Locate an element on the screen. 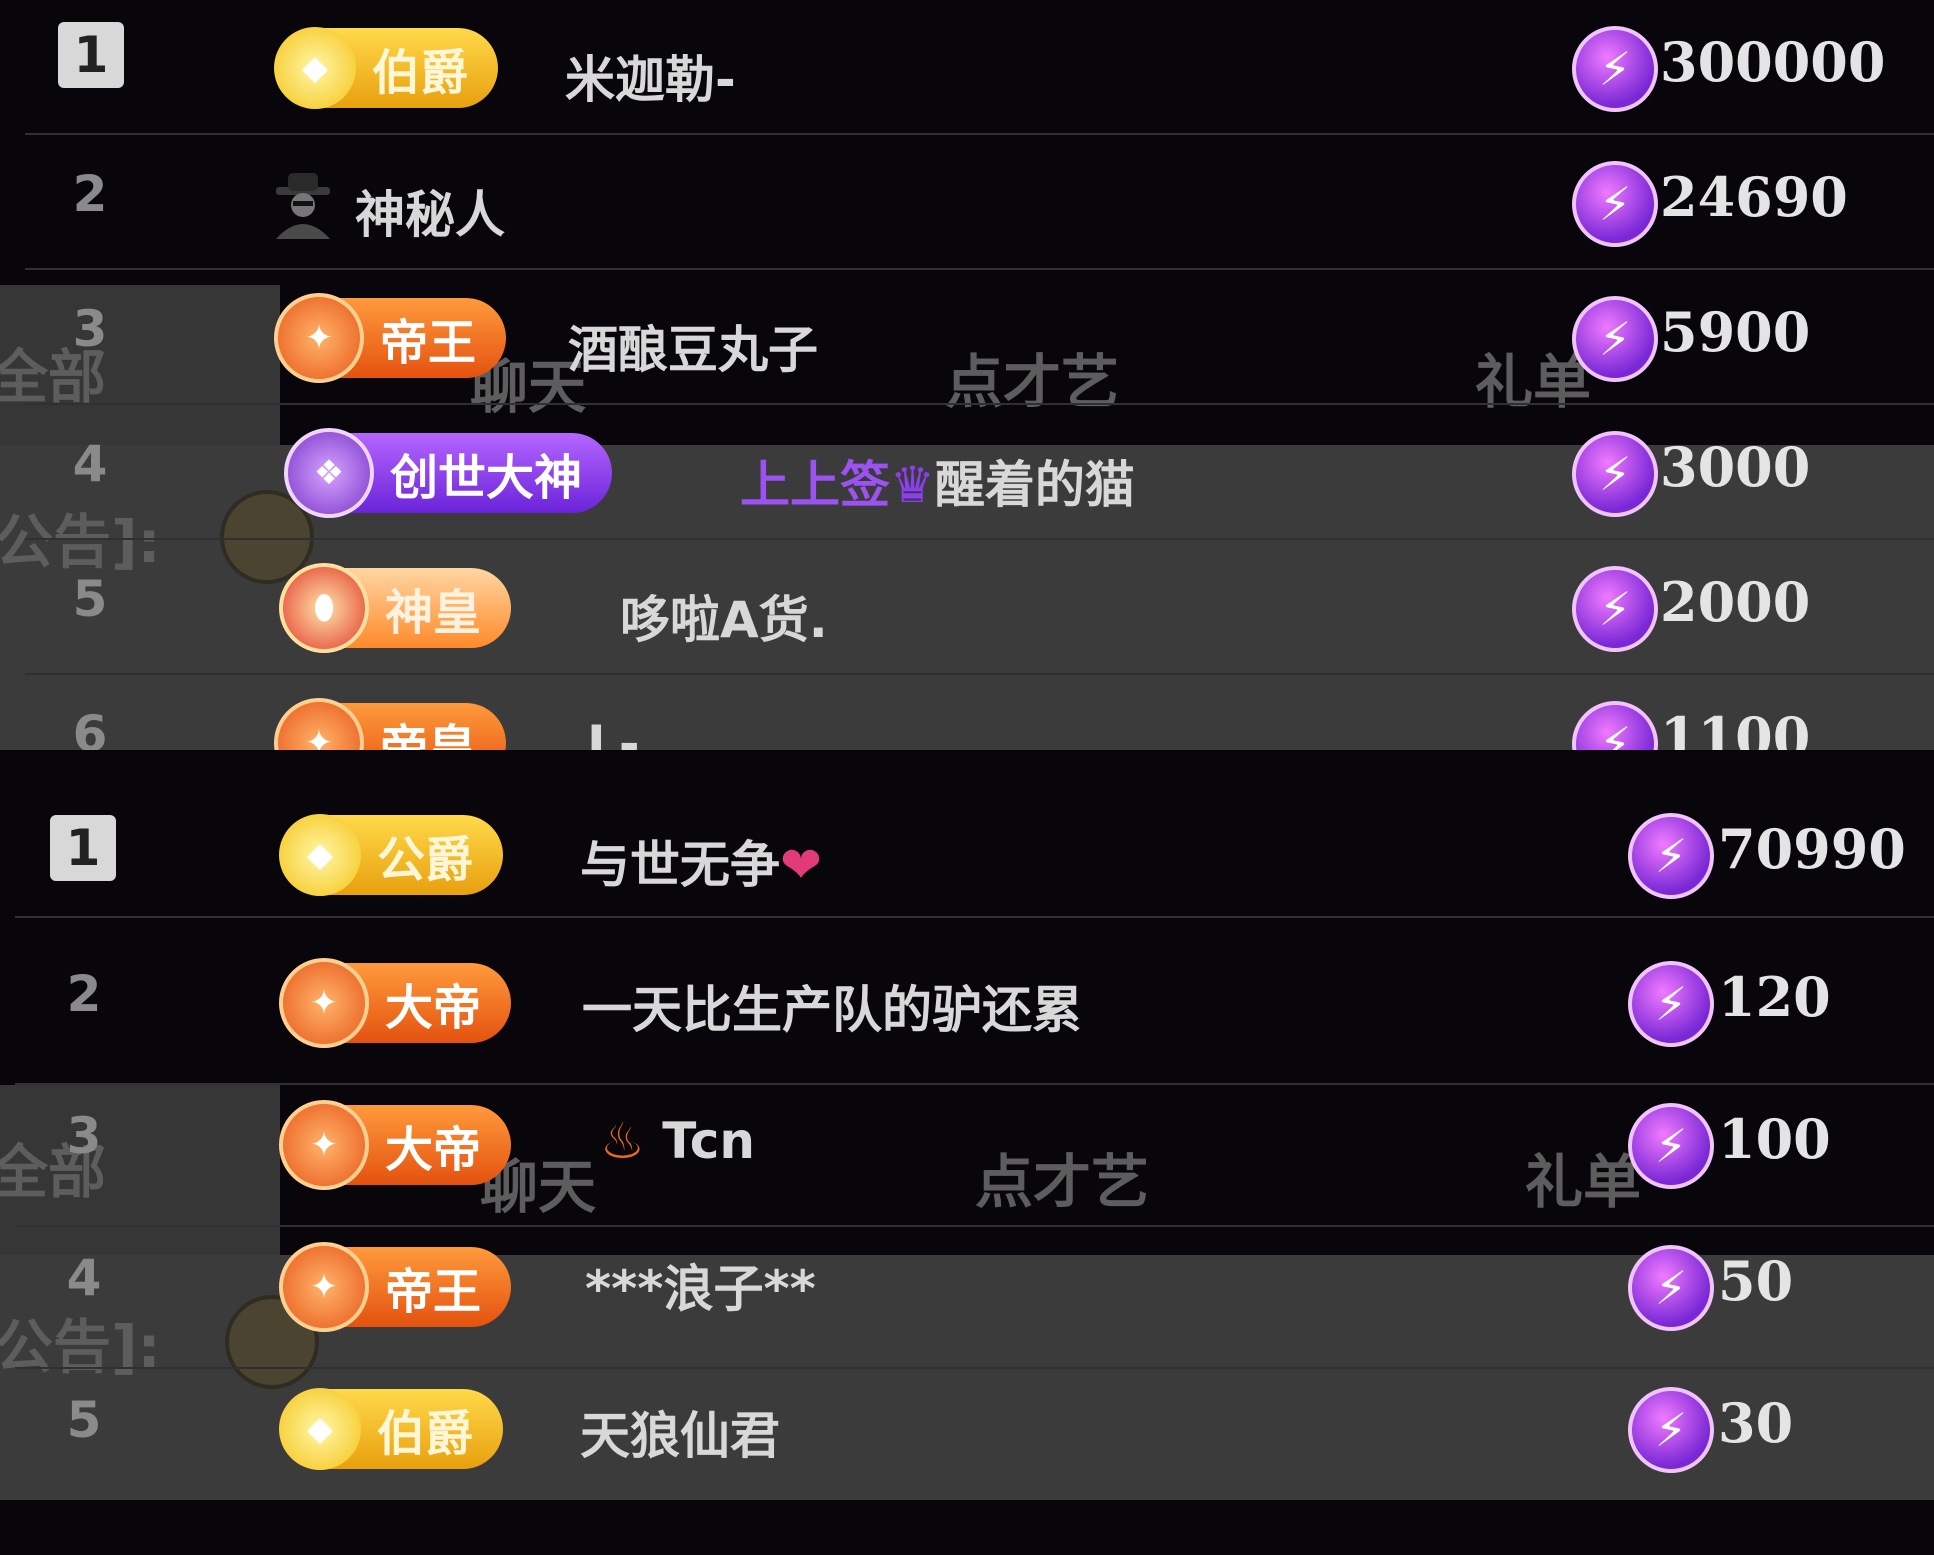  flame-icon: ♨ is located at coordinates (622, 1141).